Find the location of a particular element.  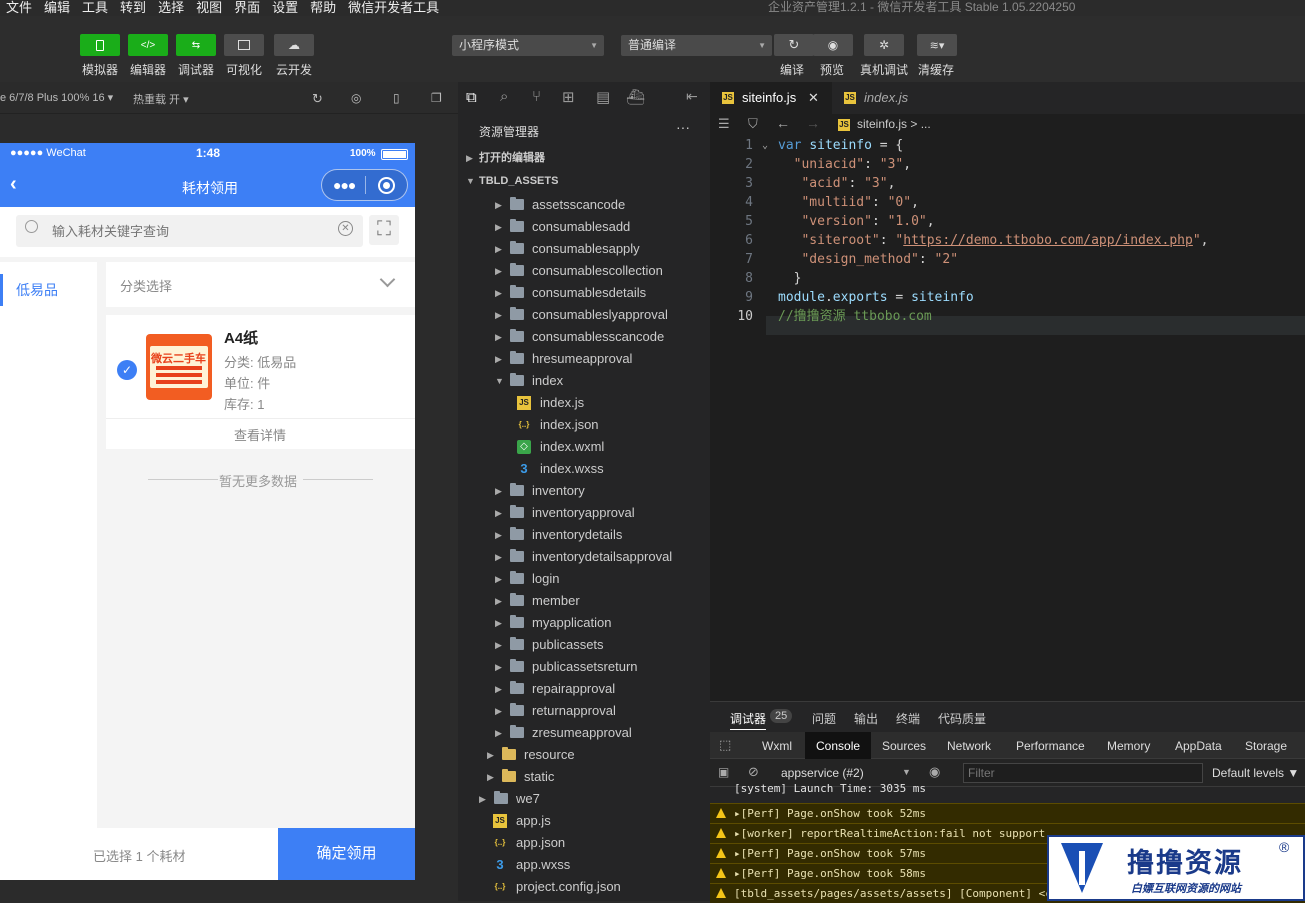

real-debug-button: ✲ is located at coordinates (884, 45).